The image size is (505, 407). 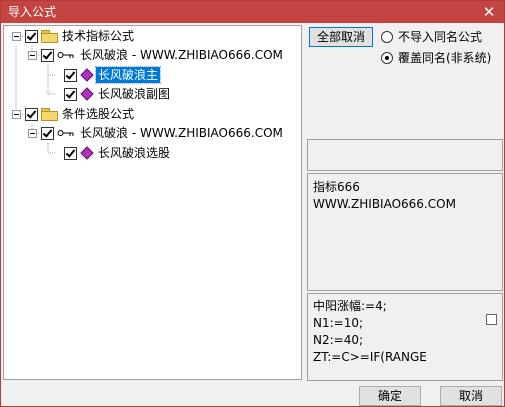 I want to click on description-text: 指标666 WWW.ZHIBIAO666.COM, so click(x=384, y=196).